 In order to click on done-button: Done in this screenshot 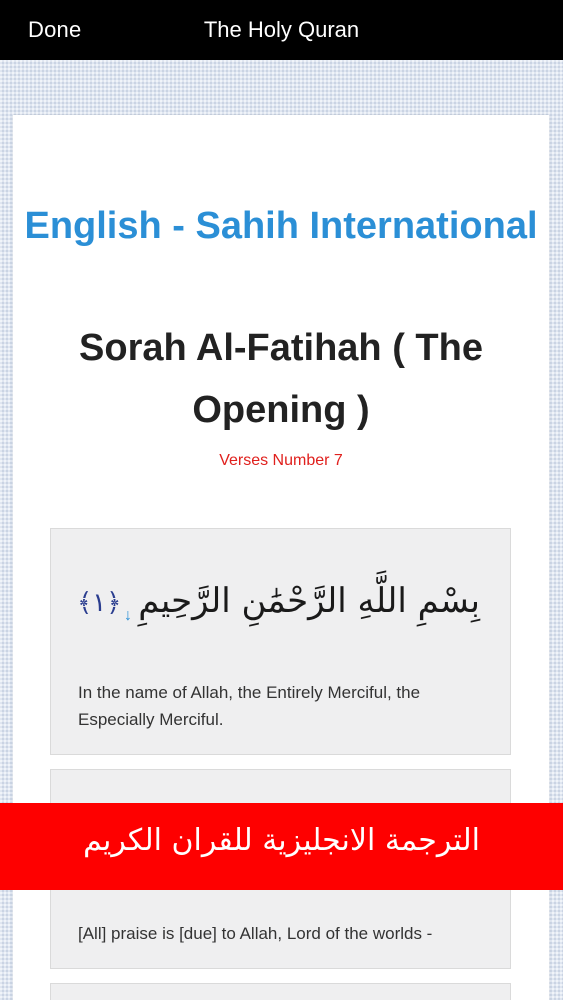, I will do `click(54, 30)`.